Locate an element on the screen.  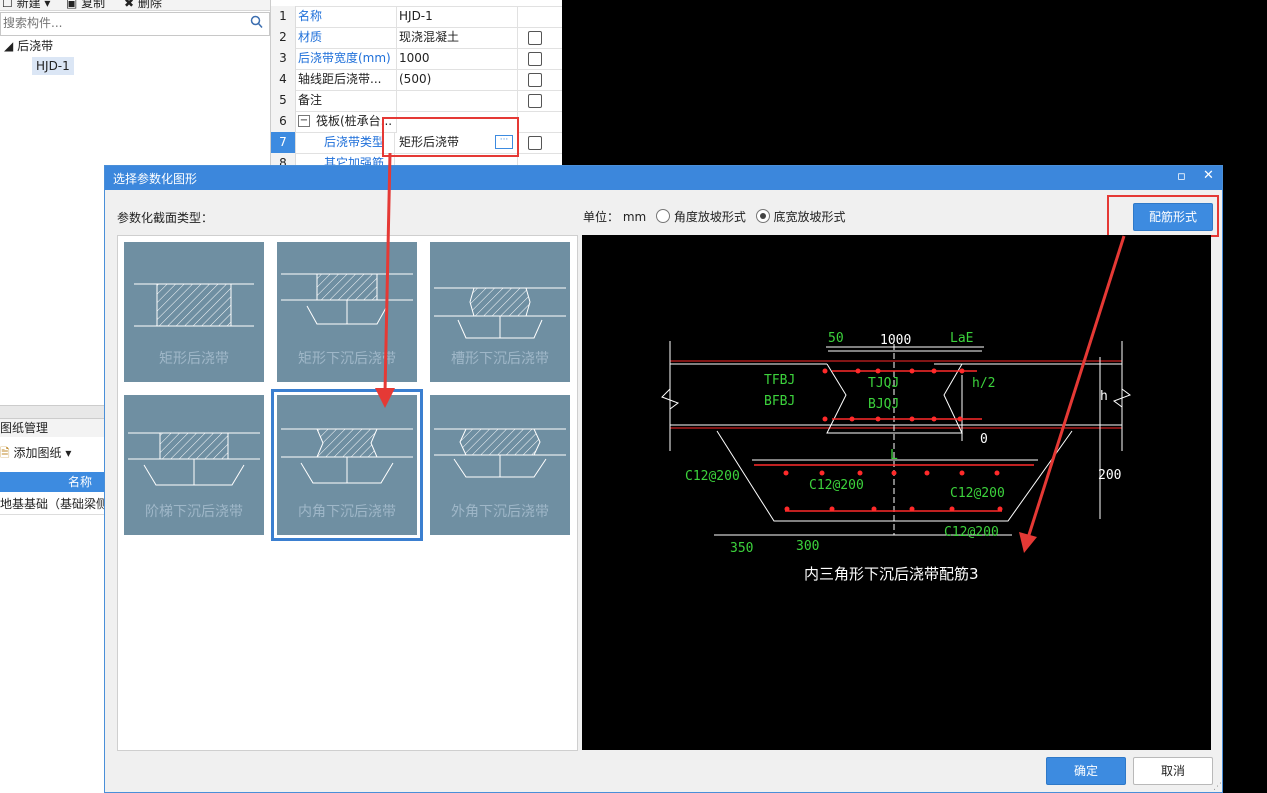
dim-350: 350 is located at coordinates (741, 548).